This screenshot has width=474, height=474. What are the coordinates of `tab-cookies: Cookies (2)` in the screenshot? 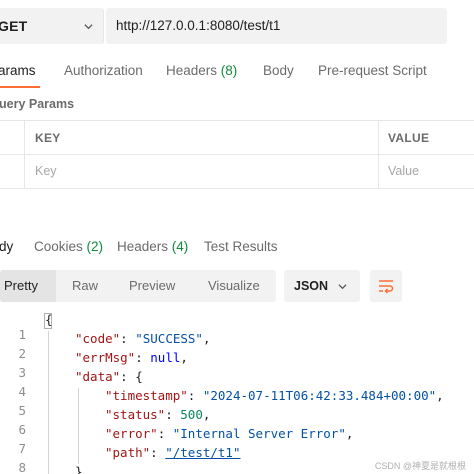 It's located at (68, 246).